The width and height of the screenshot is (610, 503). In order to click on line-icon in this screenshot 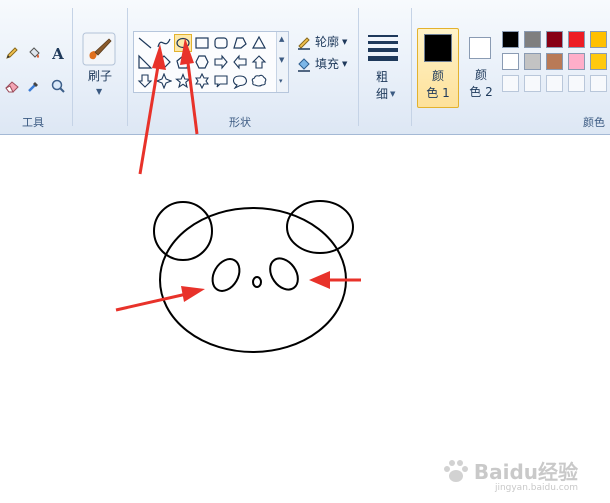, I will do `click(145, 43)`.